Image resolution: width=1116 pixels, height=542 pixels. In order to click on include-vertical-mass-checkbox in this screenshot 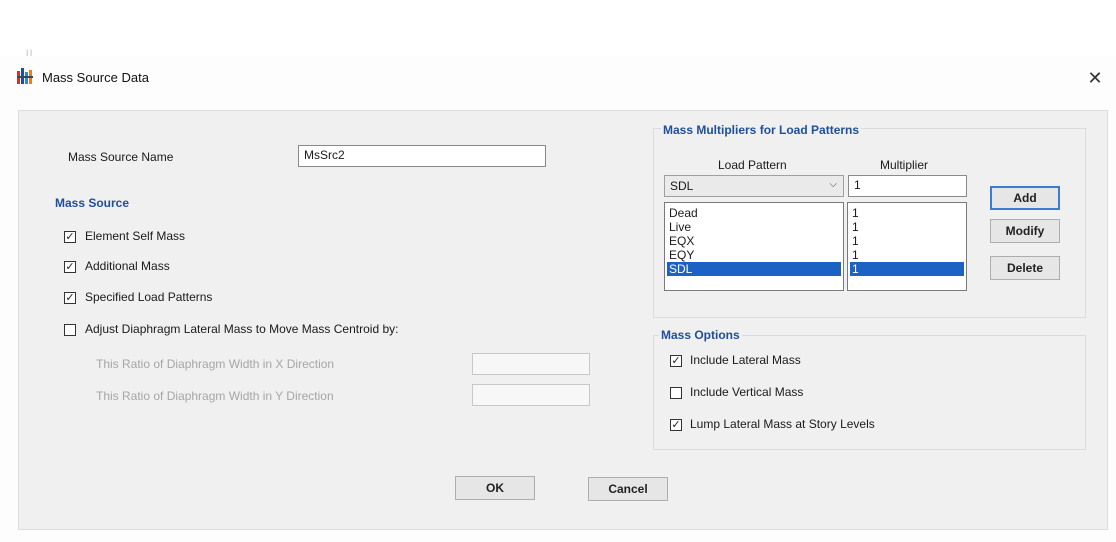, I will do `click(676, 393)`.